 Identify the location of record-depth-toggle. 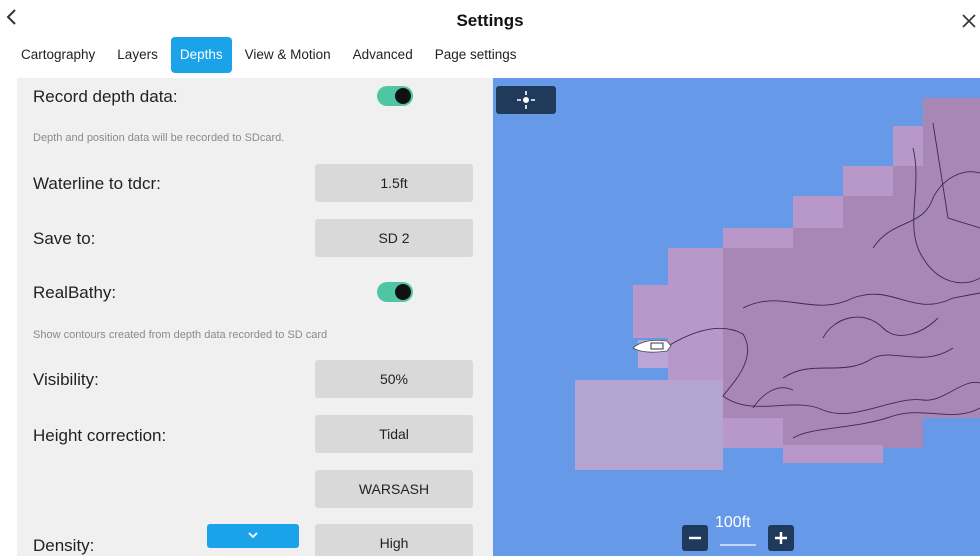
(395, 96).